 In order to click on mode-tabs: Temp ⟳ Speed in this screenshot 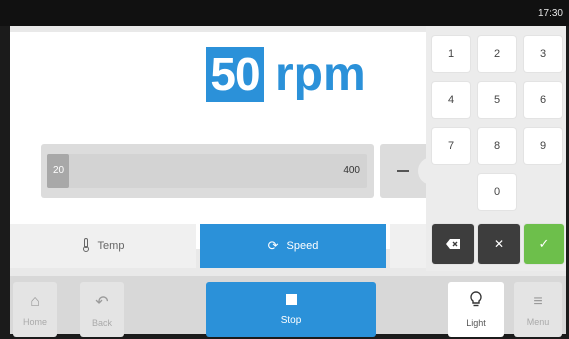, I will do `click(218, 246)`.